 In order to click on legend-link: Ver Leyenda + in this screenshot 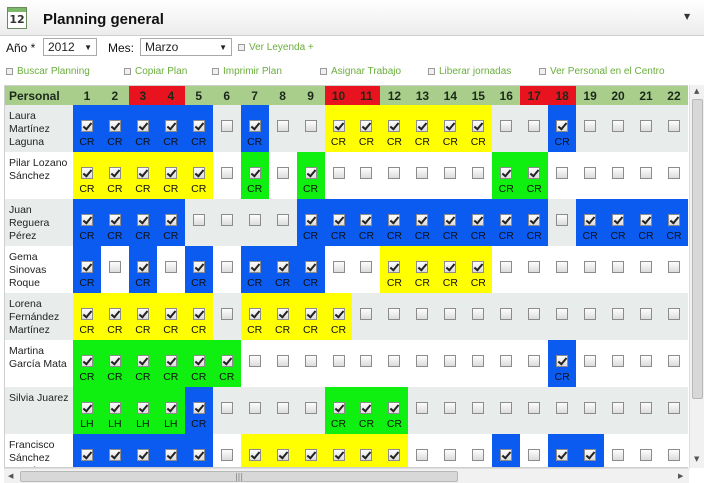, I will do `click(276, 47)`.